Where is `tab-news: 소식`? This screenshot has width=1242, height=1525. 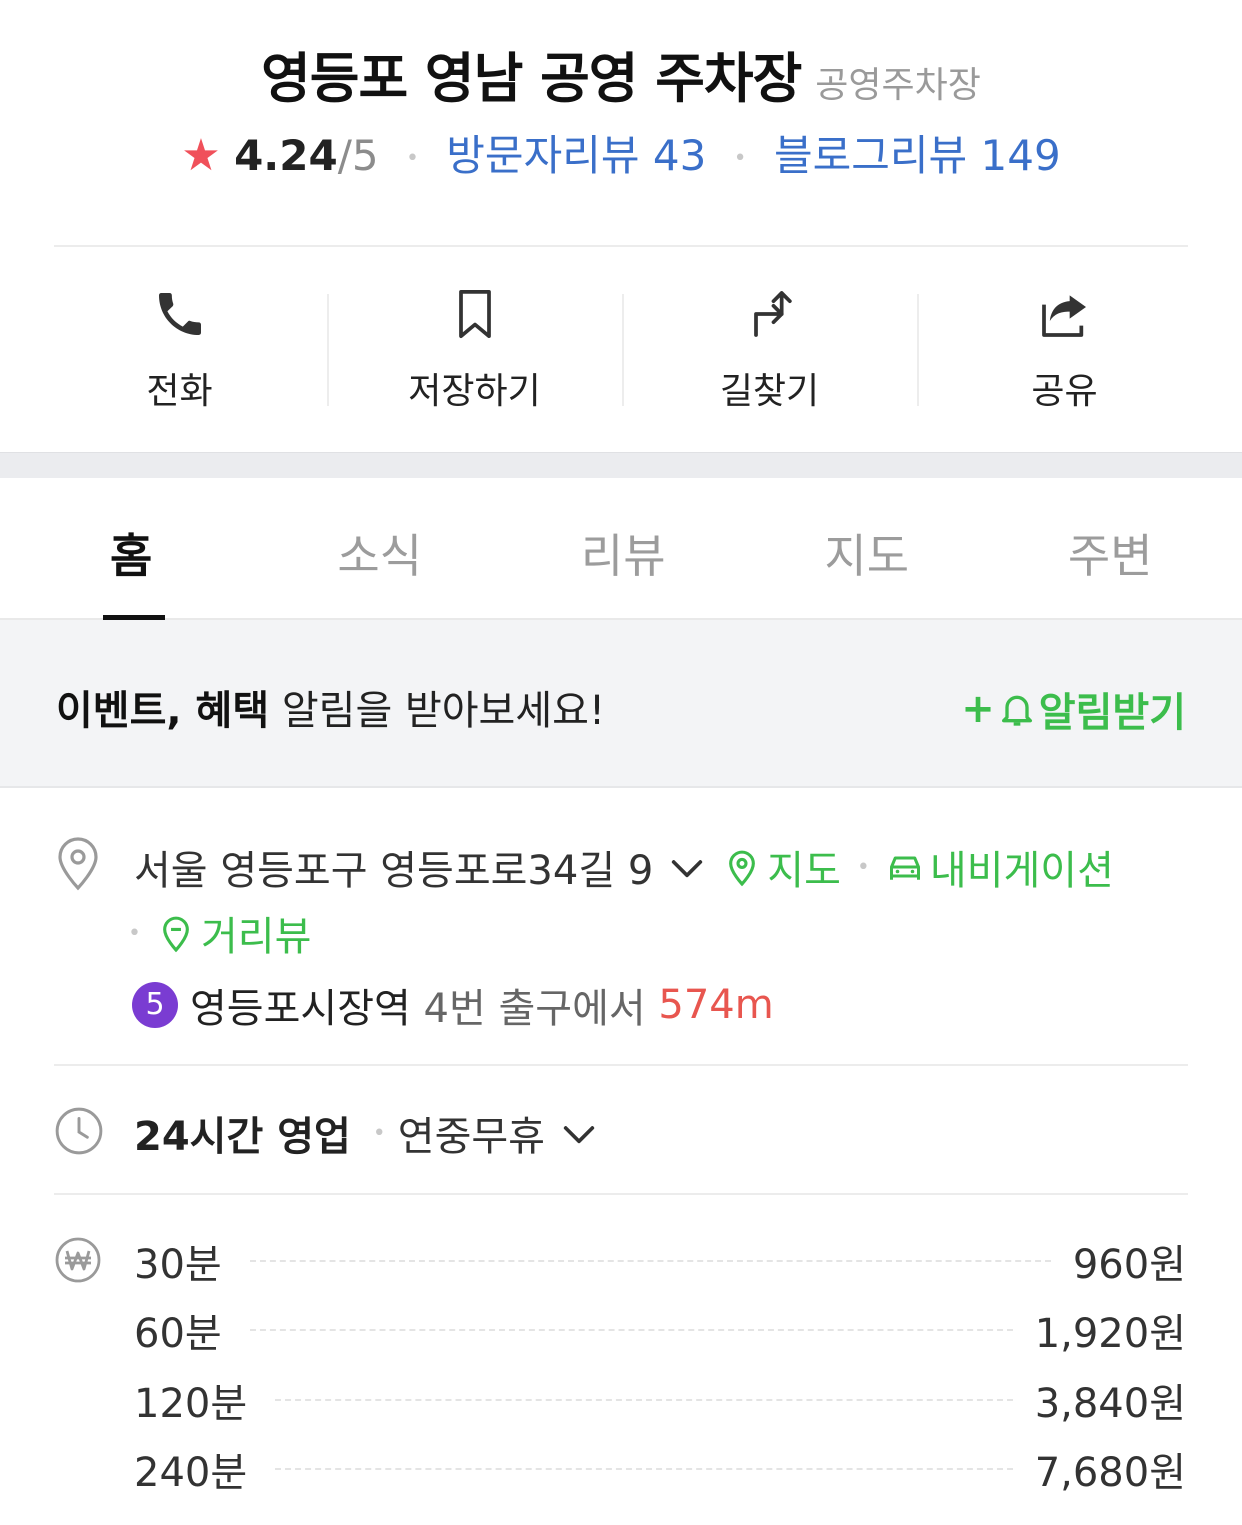 tab-news: 소식 is located at coordinates (380, 548).